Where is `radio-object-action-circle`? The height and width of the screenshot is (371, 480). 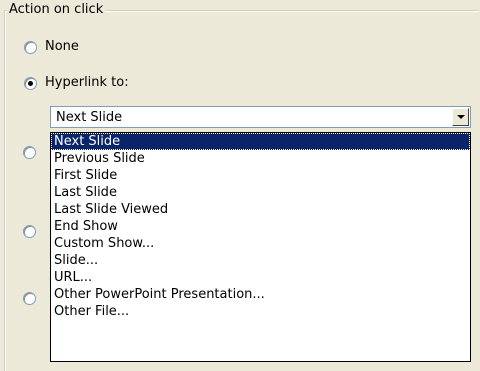
radio-object-action-circle is located at coordinates (29, 298).